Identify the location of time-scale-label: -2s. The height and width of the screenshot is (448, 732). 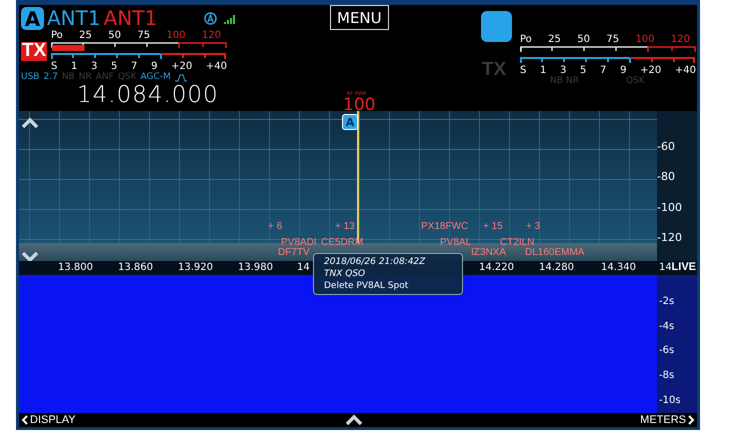
(667, 301).